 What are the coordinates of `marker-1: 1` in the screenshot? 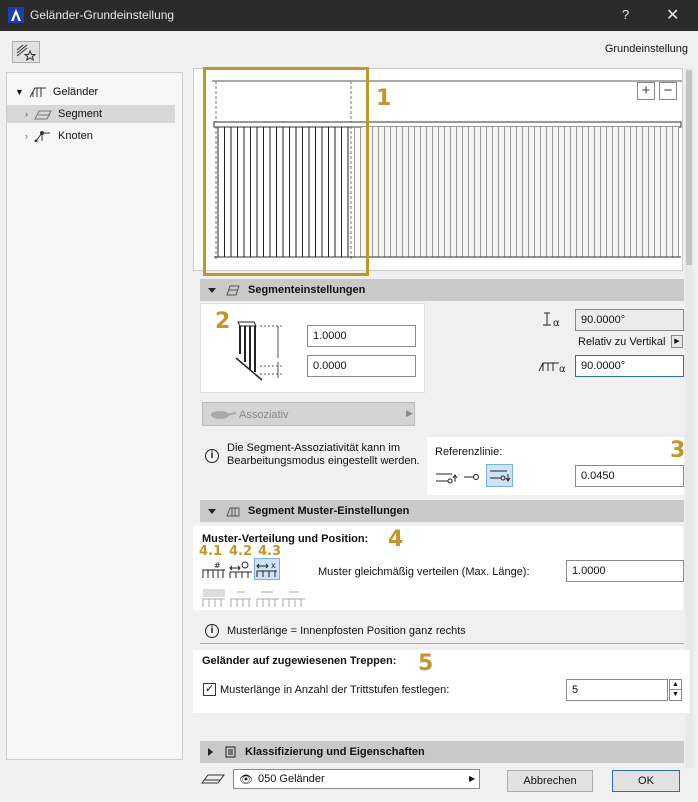 It's located at (384, 98).